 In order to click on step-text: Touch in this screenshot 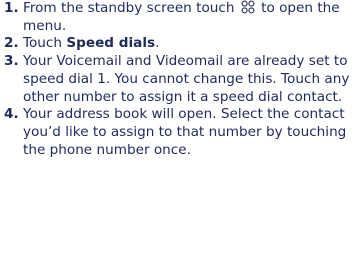, I will do `click(43, 43)`.